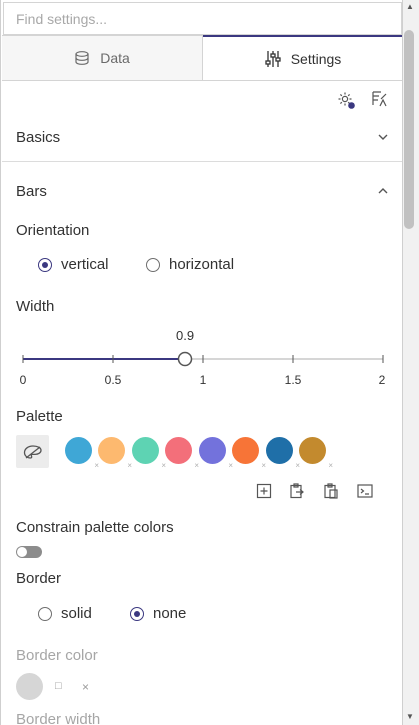  Describe the element at coordinates (202, 137) in the screenshot. I see `section-basics: Basics` at that location.